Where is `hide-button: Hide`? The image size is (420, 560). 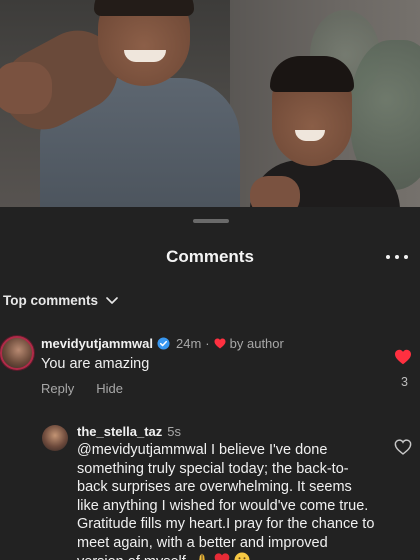
hide-button: Hide is located at coordinates (109, 388).